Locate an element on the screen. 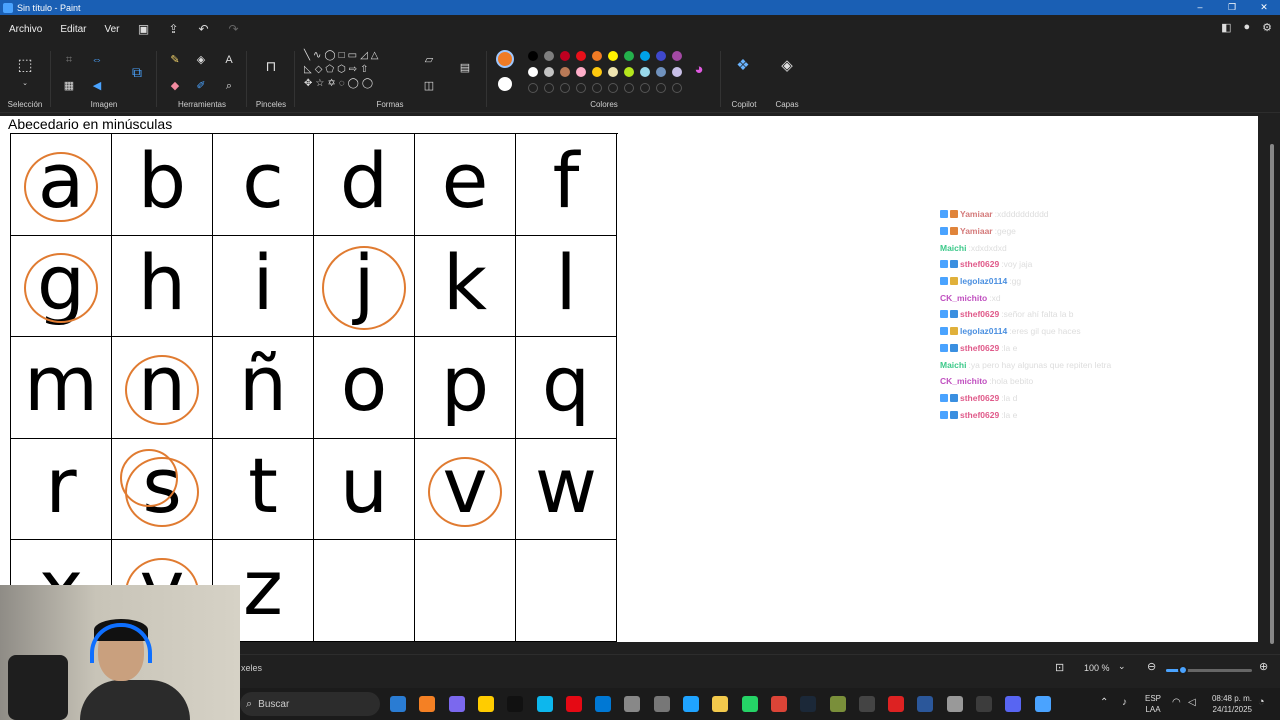 This screenshot has width=1280, height=720. fill-bucket-icon: ◈ is located at coordinates (201, 60).